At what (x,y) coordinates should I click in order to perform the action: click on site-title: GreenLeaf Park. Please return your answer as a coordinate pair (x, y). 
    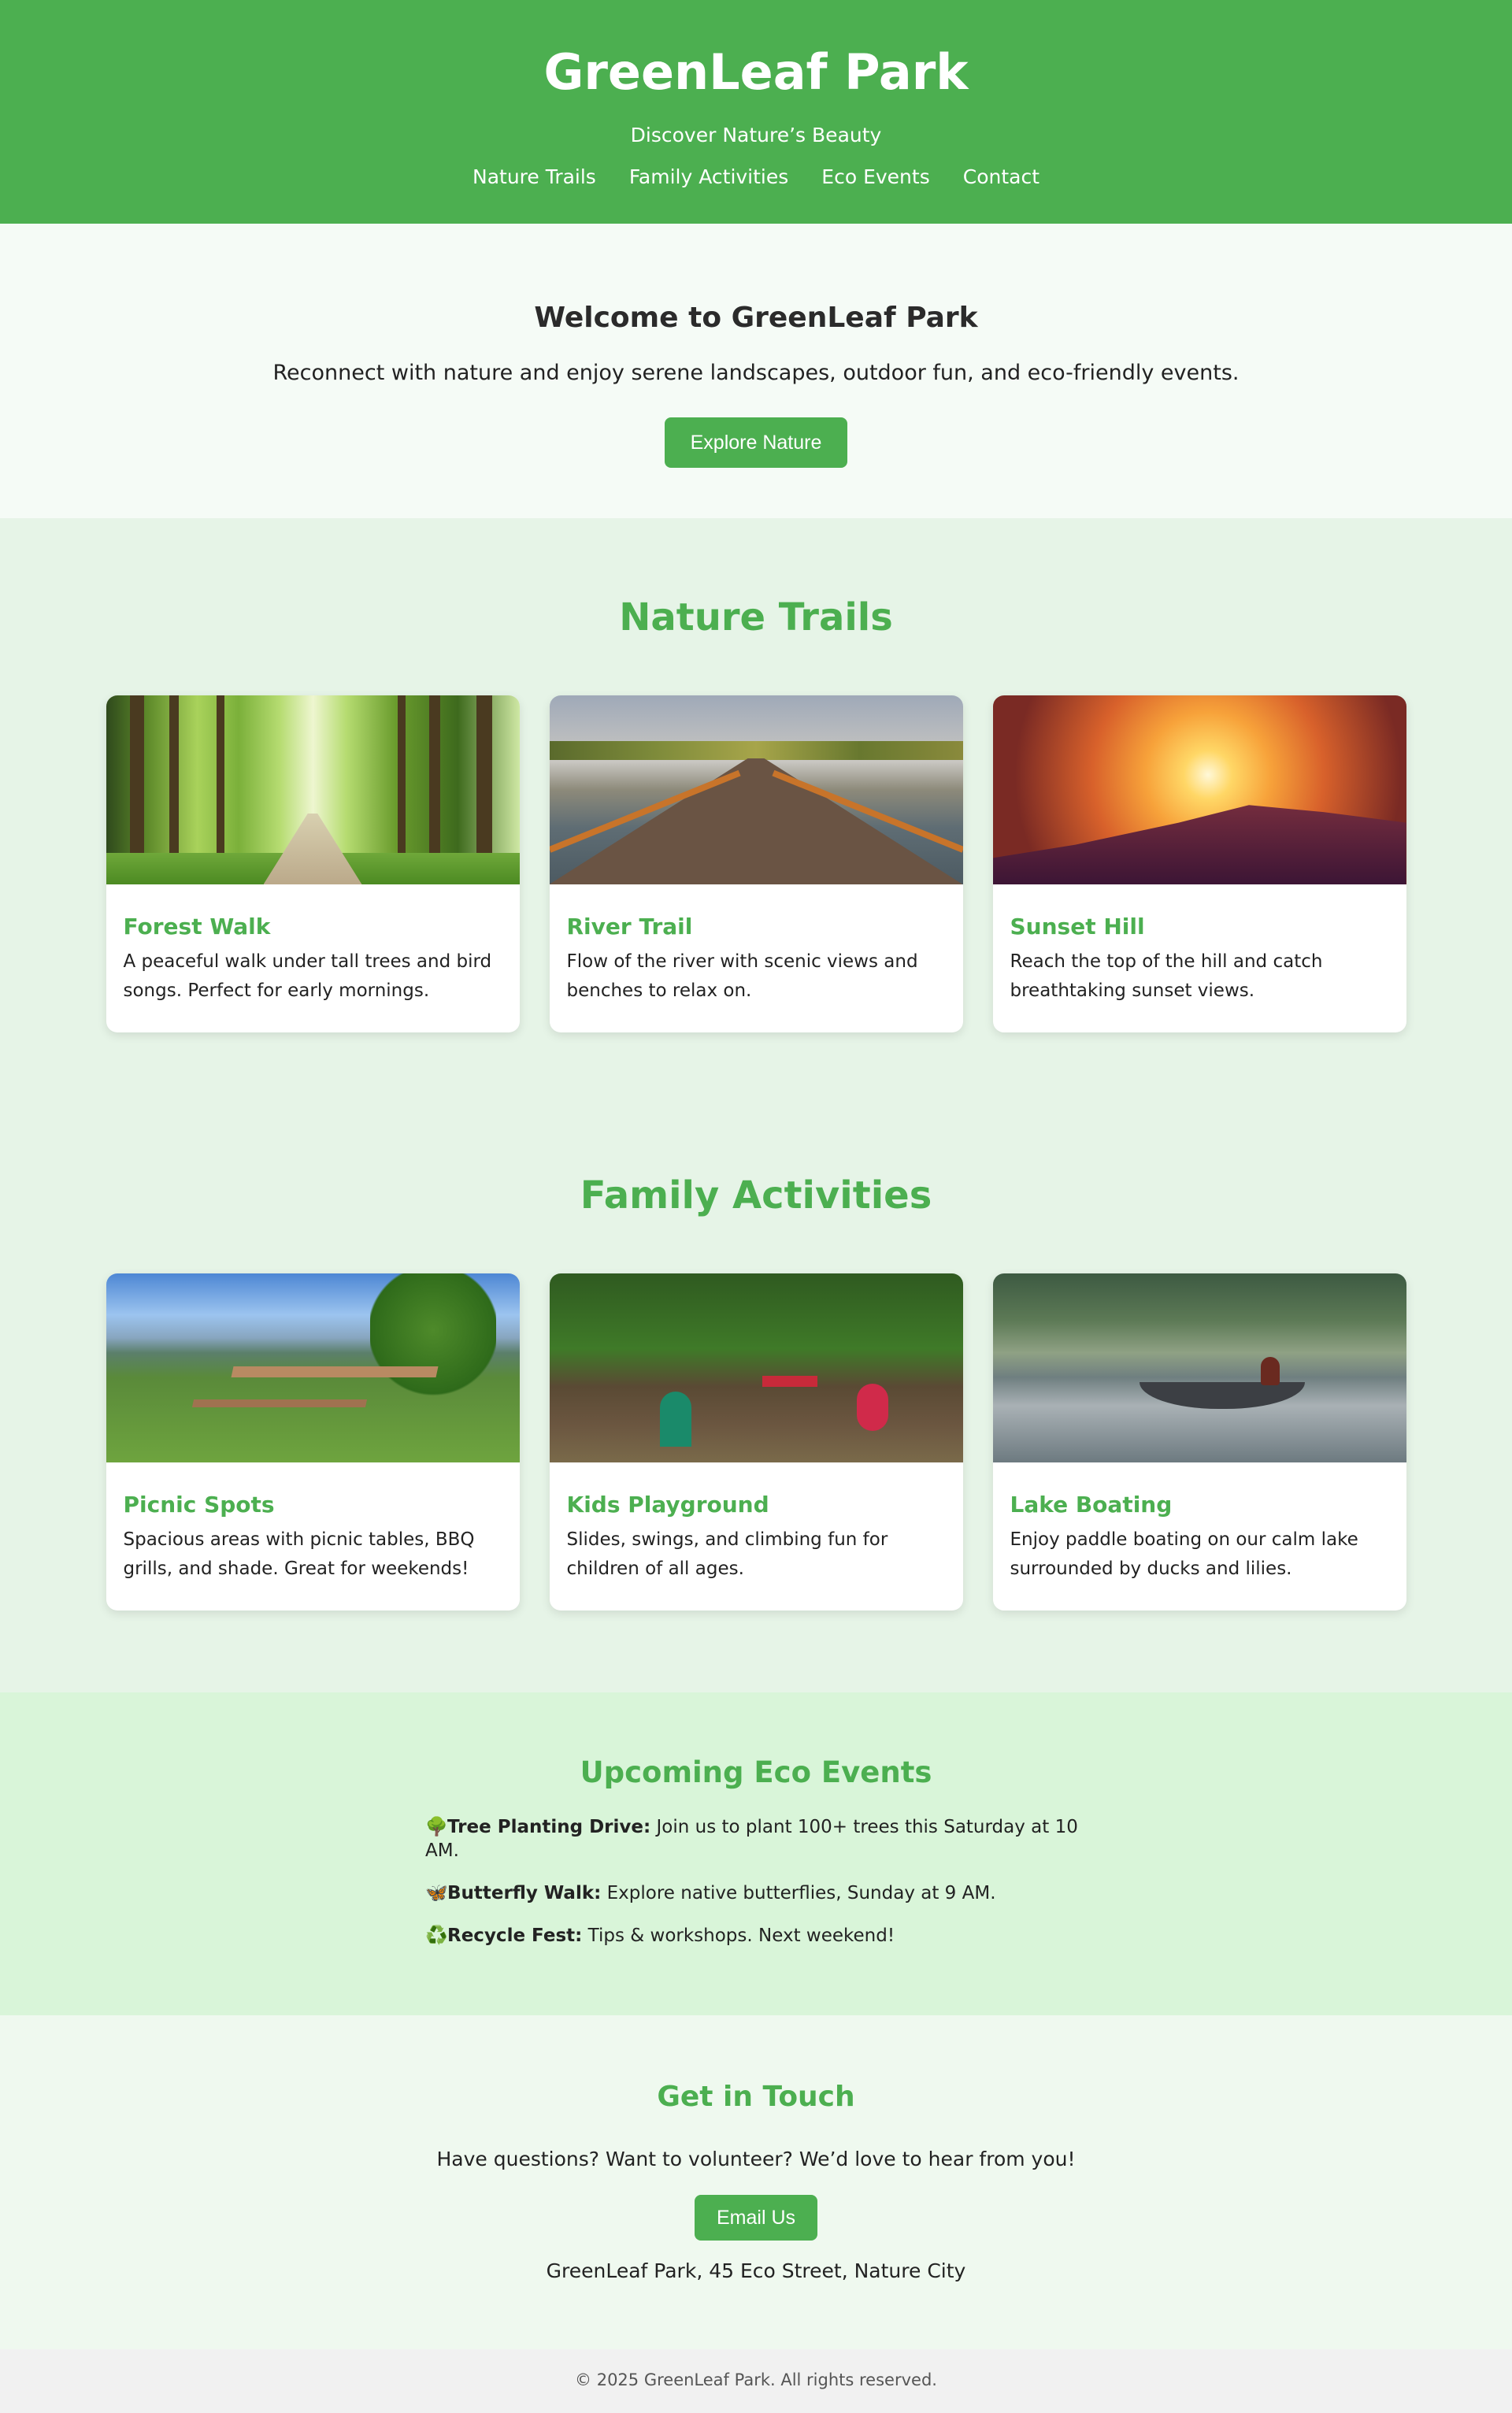
    Looking at the image, I should click on (756, 72).